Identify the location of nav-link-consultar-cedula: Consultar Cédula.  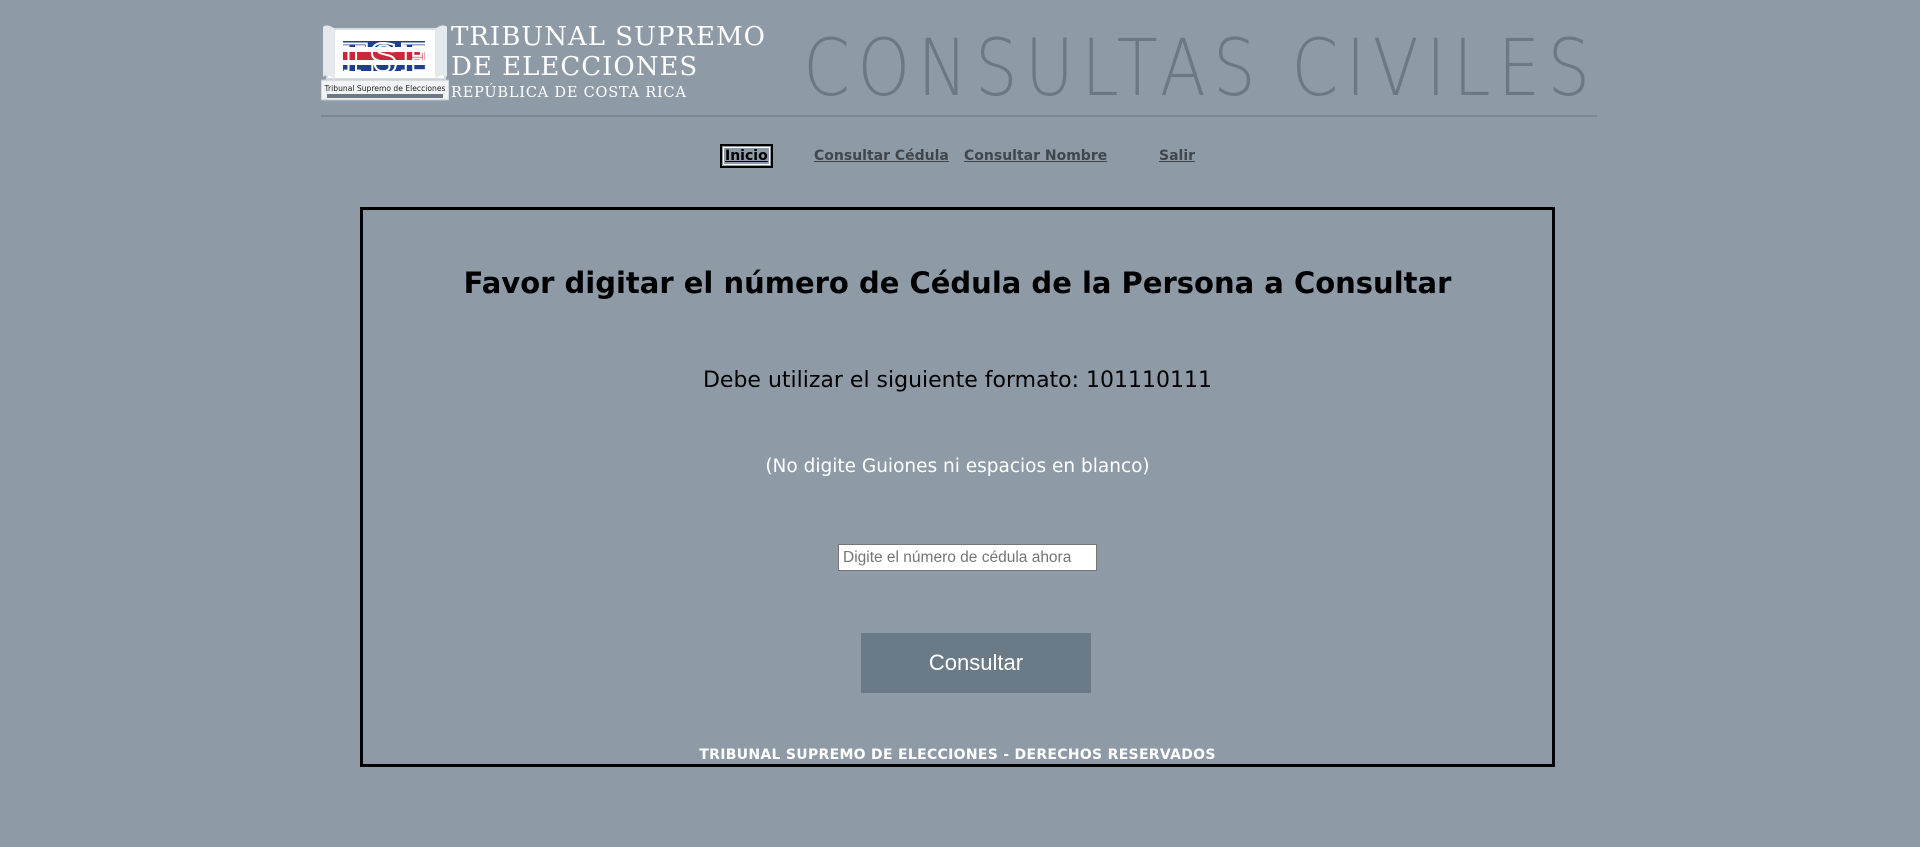
(881, 156).